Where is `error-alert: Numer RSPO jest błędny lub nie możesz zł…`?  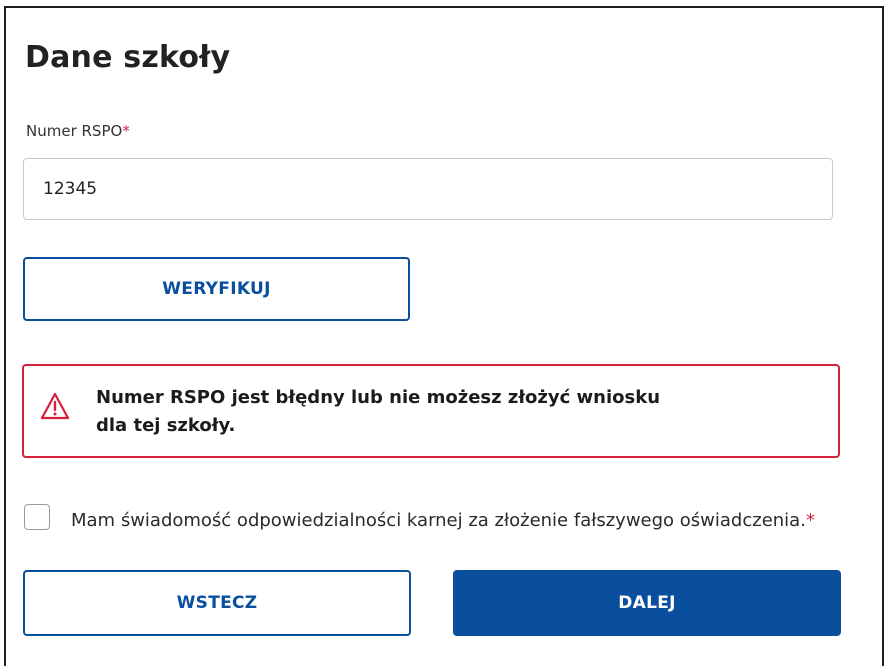 error-alert: Numer RSPO jest błędny lub nie możesz zł… is located at coordinates (431, 411).